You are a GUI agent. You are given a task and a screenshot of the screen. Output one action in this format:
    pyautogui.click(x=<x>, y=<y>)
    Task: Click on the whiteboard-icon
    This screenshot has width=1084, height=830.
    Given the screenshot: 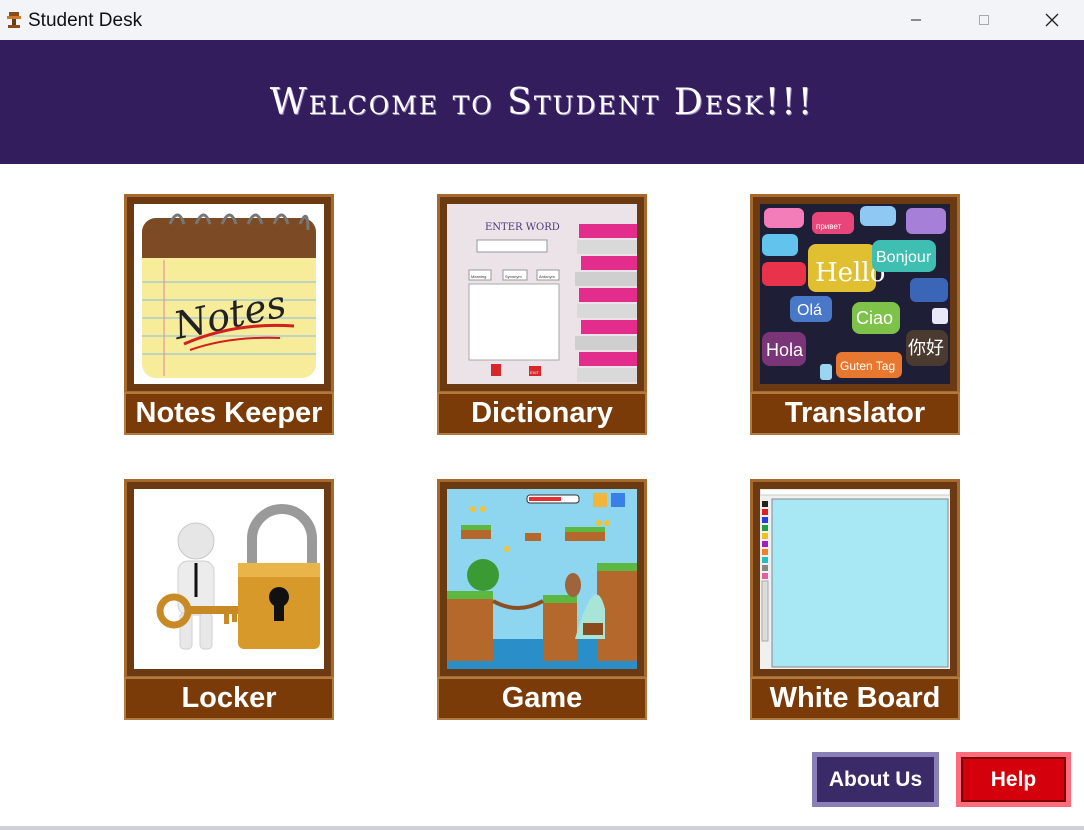 What is the action you would take?
    pyautogui.click(x=855, y=579)
    